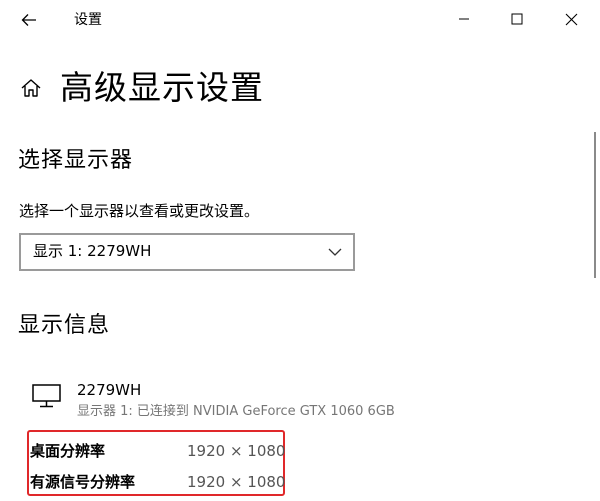  Describe the element at coordinates (64, 325) in the screenshot. I see `display-info-heading: 显示信息` at that location.